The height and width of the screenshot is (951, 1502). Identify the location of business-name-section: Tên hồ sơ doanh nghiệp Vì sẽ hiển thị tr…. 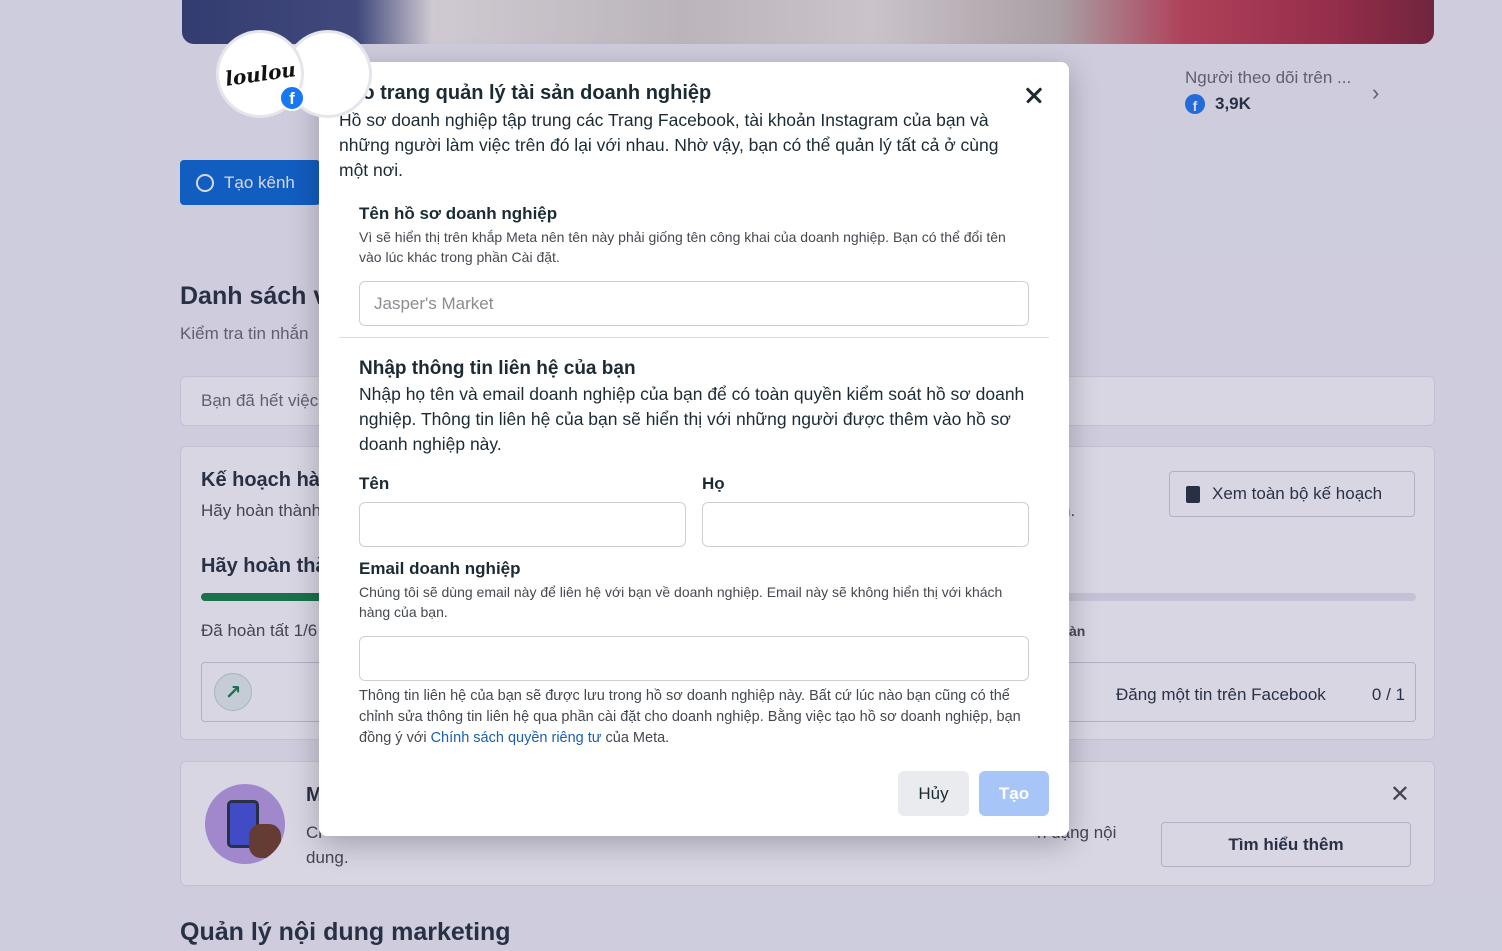
(694, 265).